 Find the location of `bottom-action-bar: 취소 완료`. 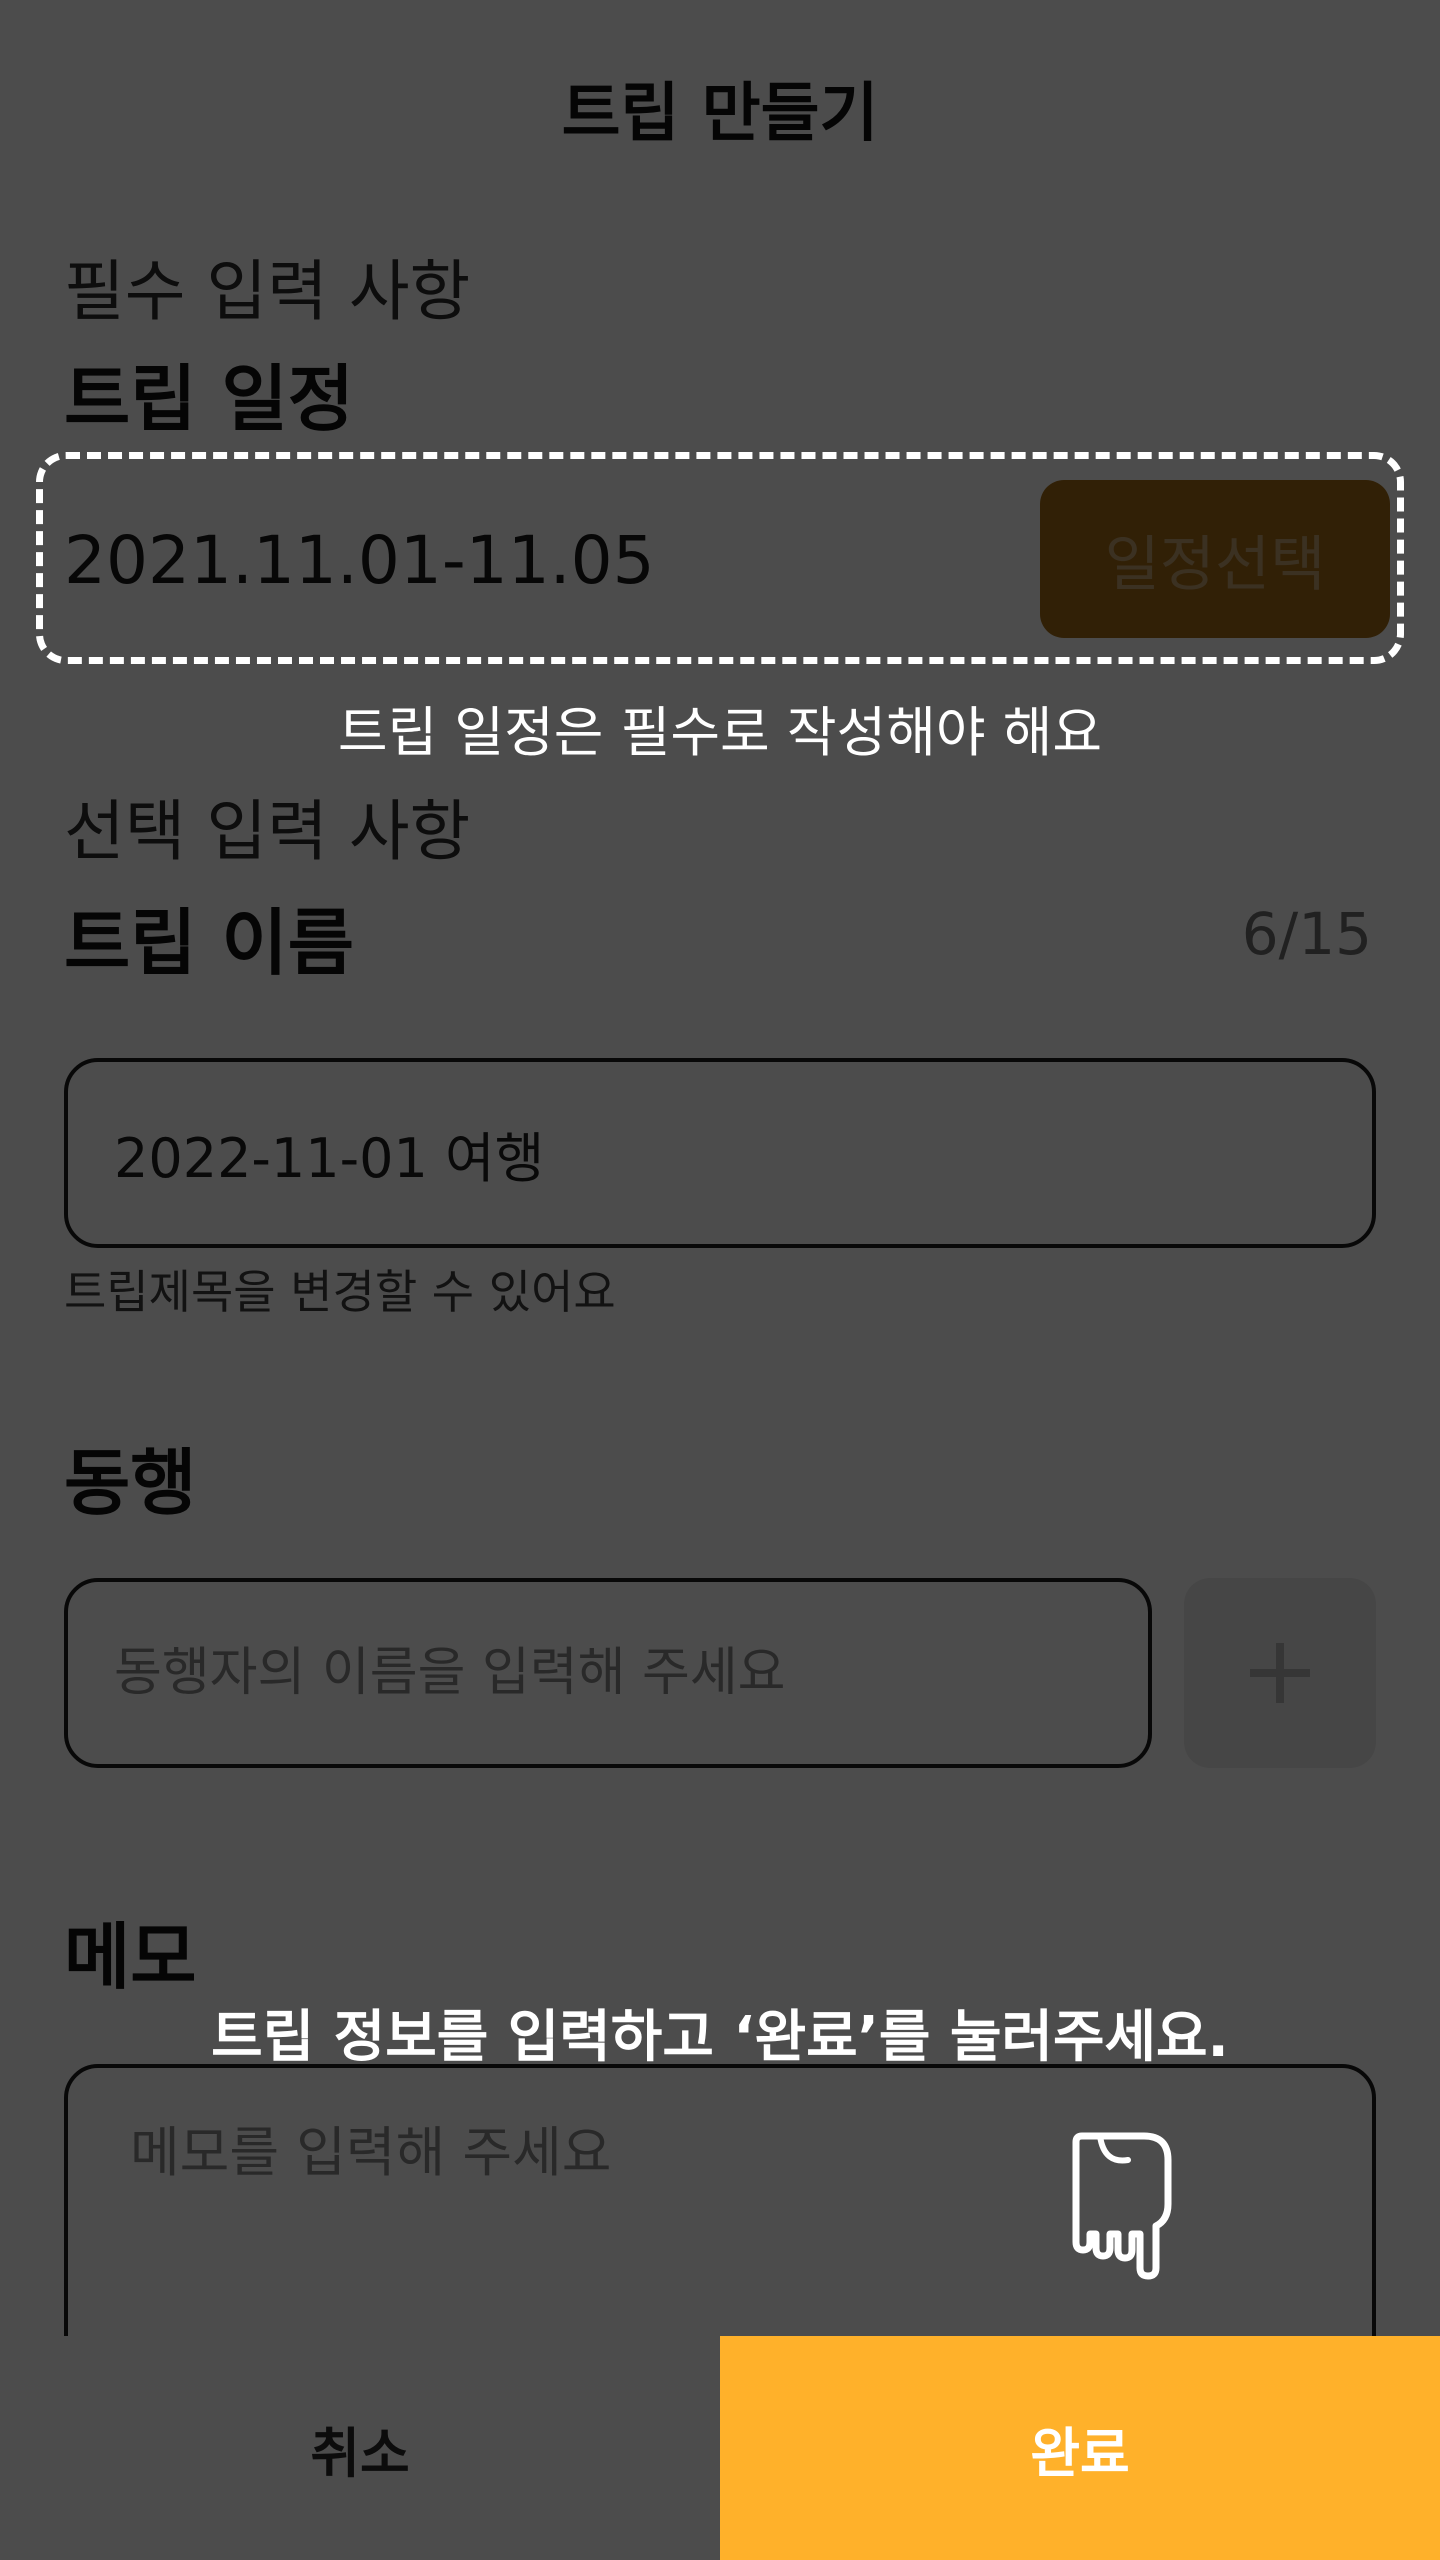

bottom-action-bar: 취소 완료 is located at coordinates (720, 2448).